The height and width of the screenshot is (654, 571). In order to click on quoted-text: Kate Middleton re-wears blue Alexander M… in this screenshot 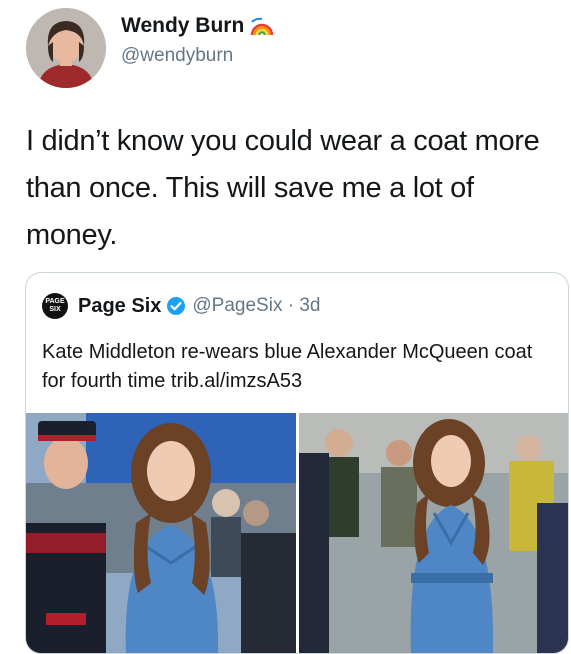, I will do `click(287, 366)`.